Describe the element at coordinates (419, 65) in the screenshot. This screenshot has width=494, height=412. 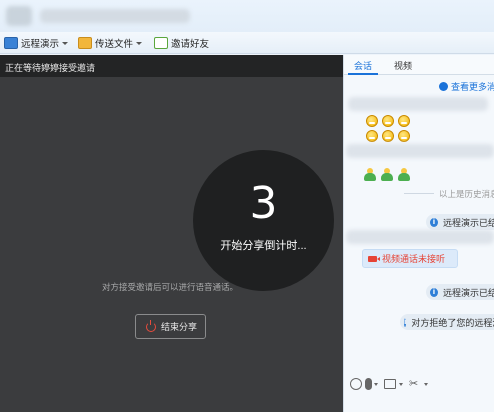
I see `chat-tabs: 会话 视频` at that location.